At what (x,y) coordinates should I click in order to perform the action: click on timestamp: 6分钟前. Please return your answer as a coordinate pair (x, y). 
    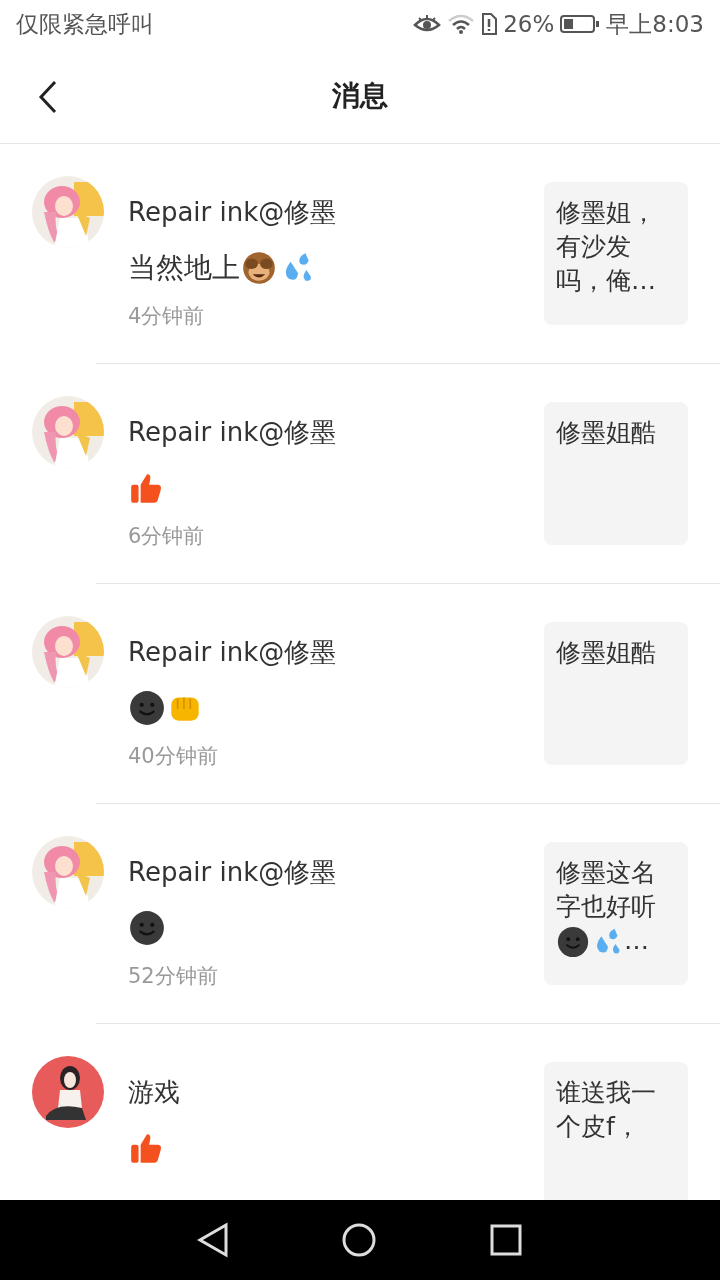
    Looking at the image, I should click on (166, 536).